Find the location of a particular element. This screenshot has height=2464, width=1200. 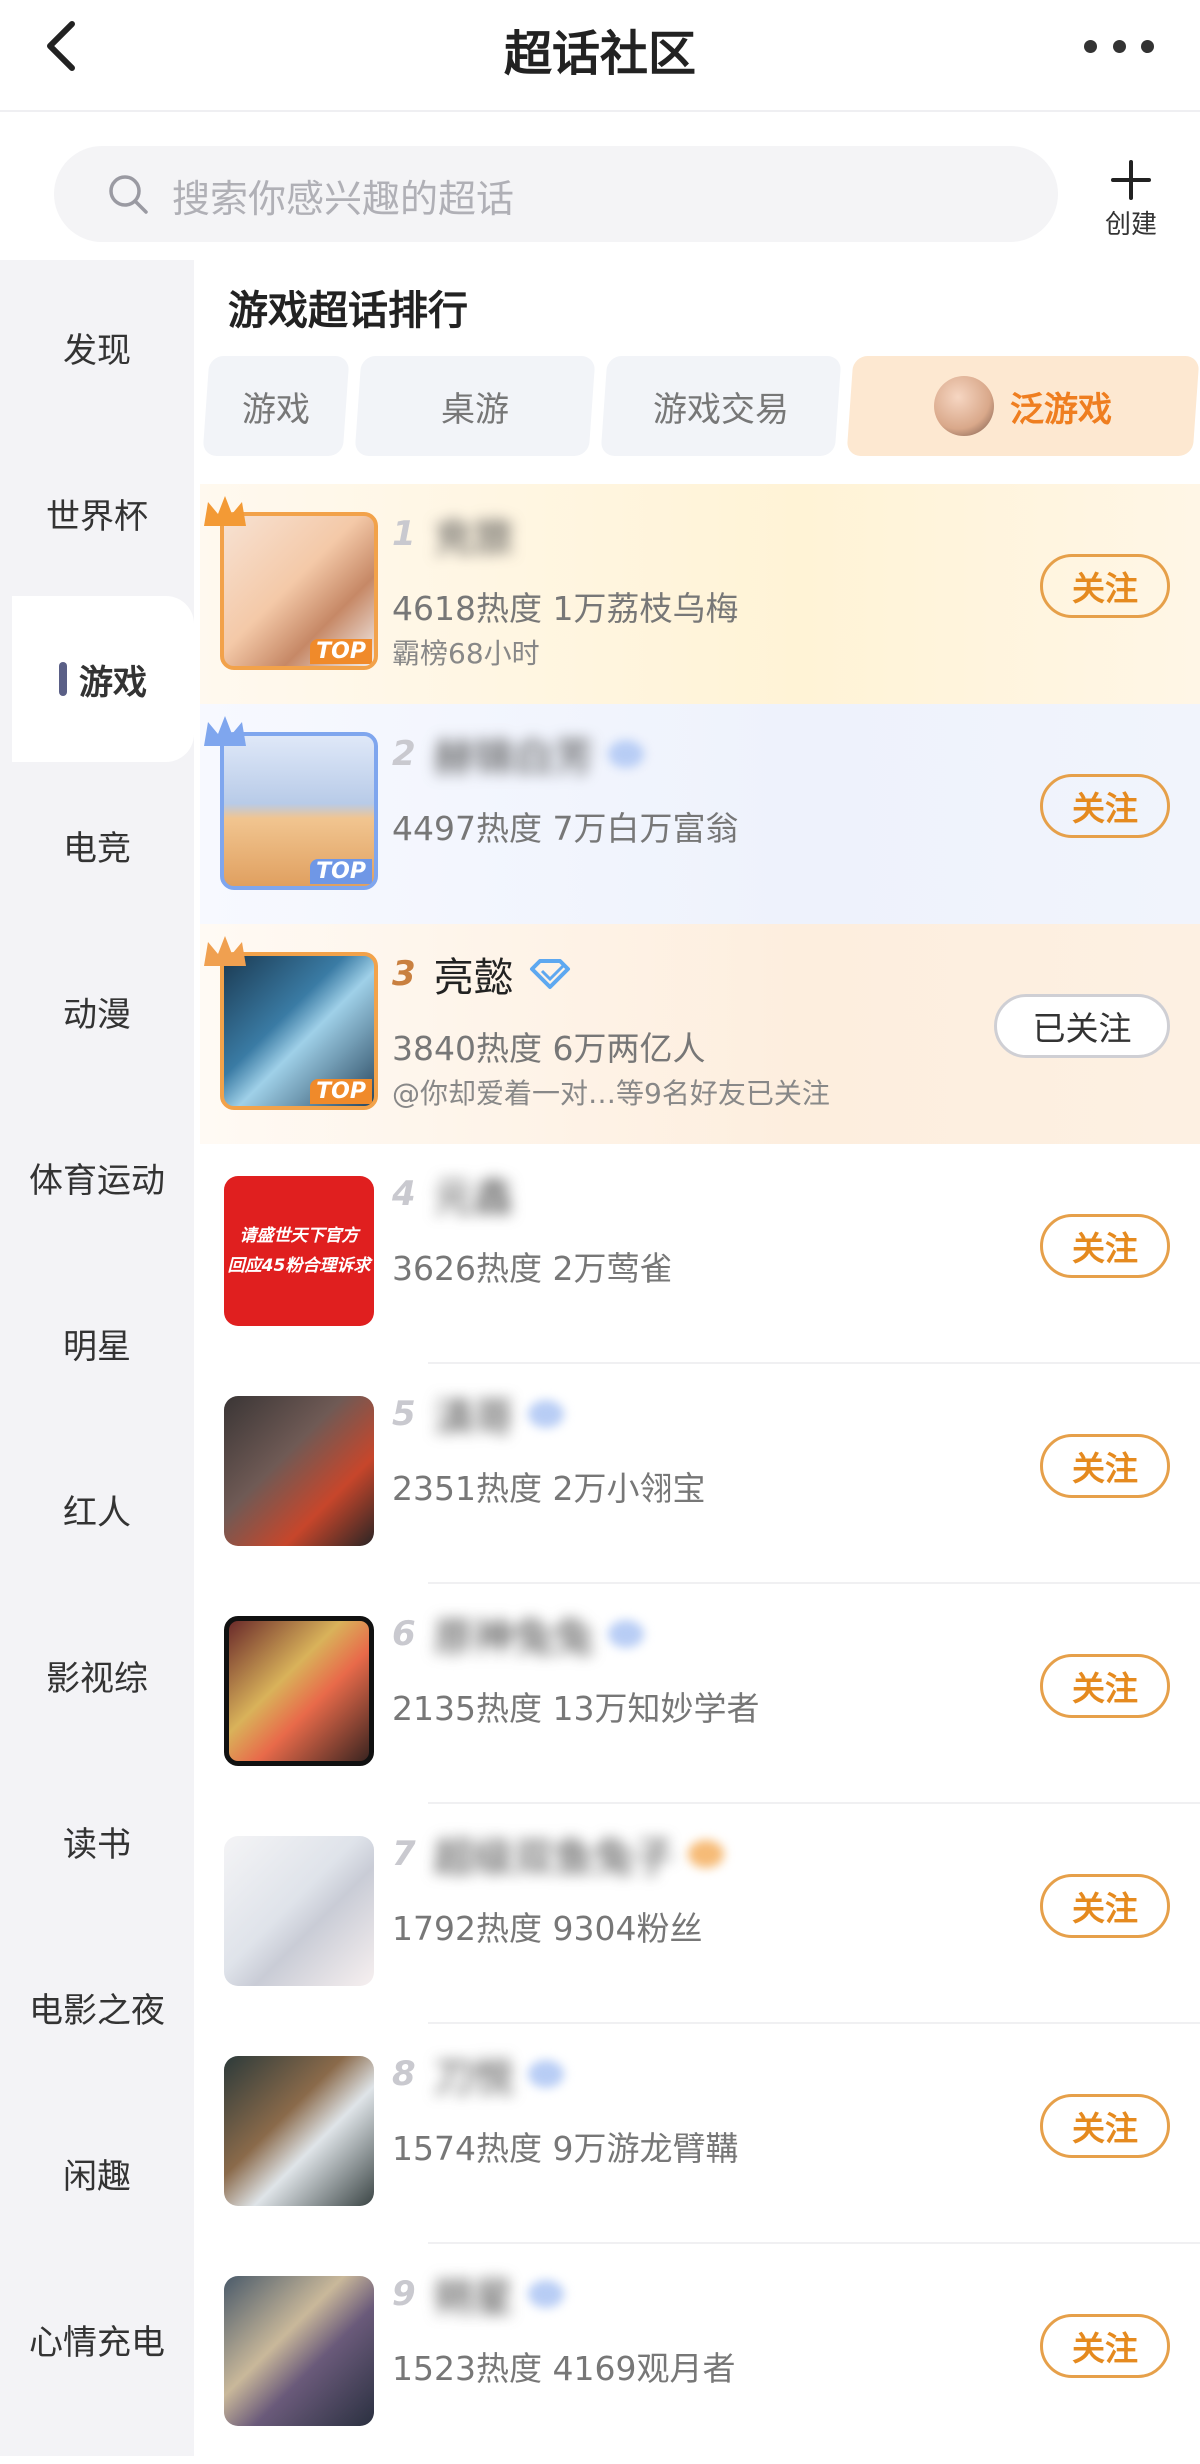

topic-name: 原神兔兔 is located at coordinates (514, 1634).